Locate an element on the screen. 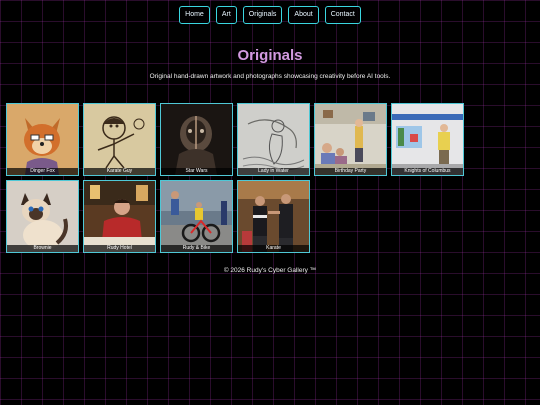  karate-image is located at coordinates (273, 216).